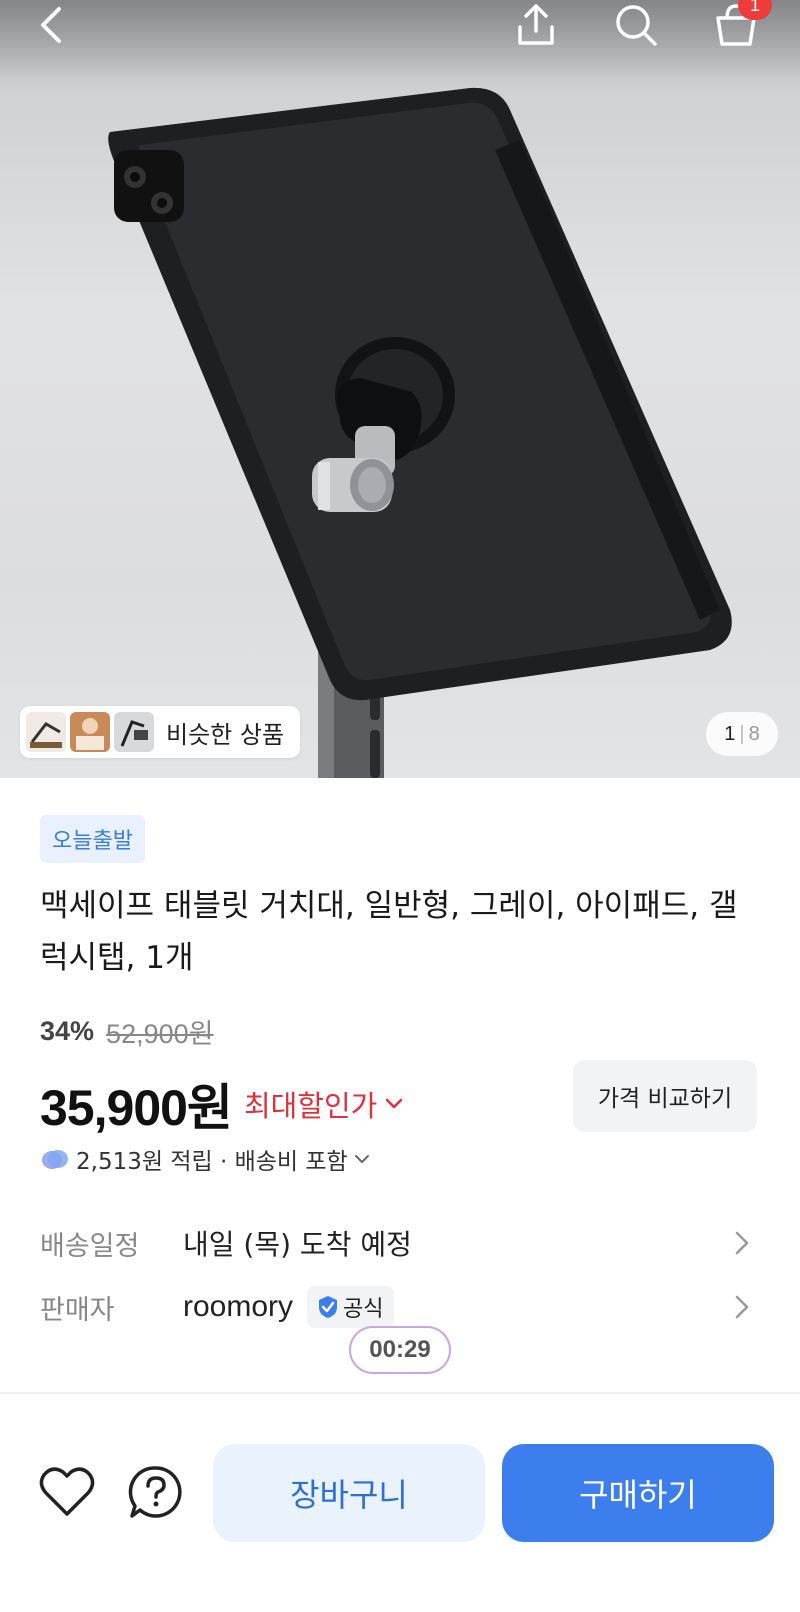 This screenshot has height=1612, width=800. I want to click on share-button, so click(536, 25).